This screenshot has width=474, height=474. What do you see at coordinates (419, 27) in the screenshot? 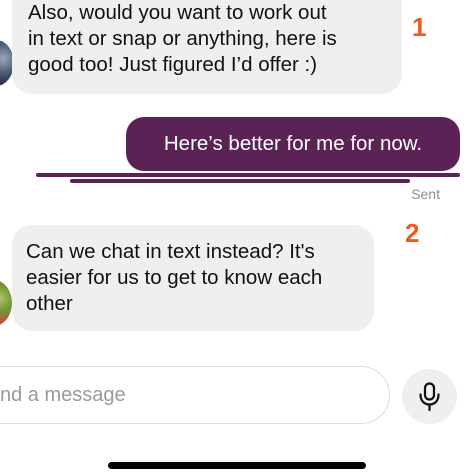
I see `annotation-marker-1: 1` at bounding box center [419, 27].